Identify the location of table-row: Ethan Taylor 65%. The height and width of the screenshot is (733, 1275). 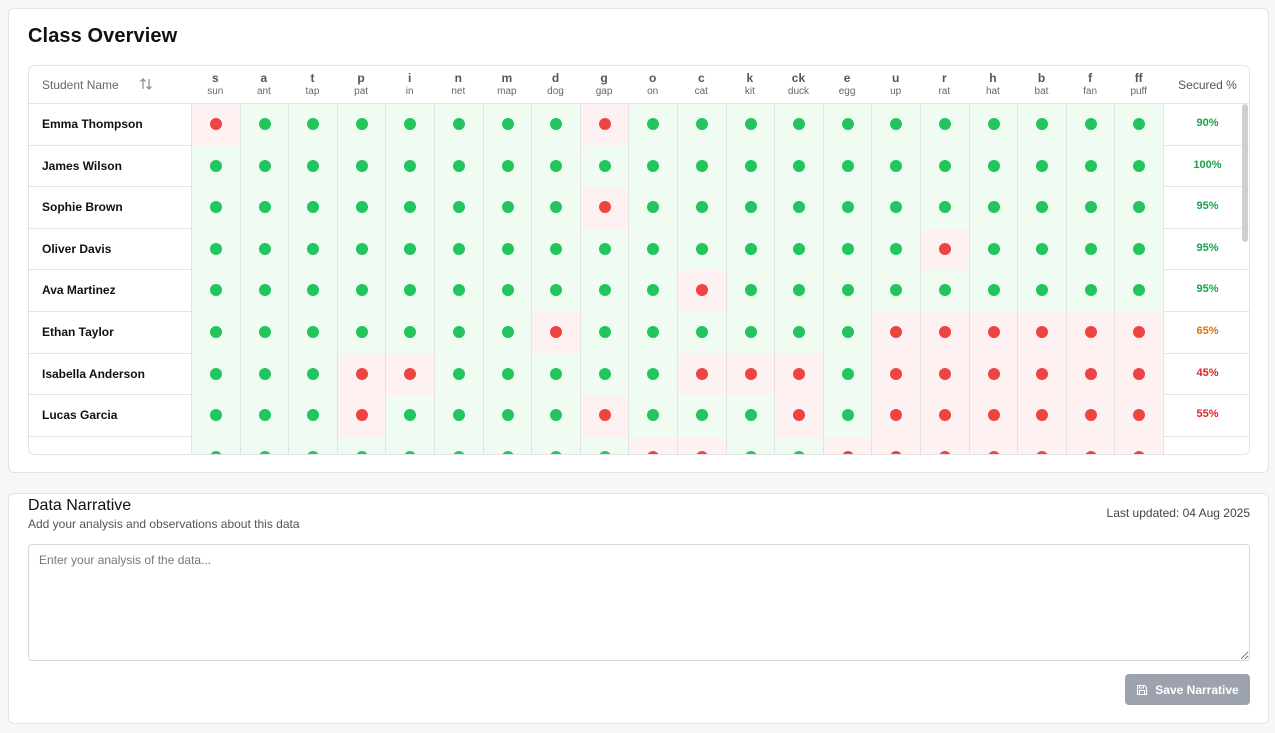
(639, 333).